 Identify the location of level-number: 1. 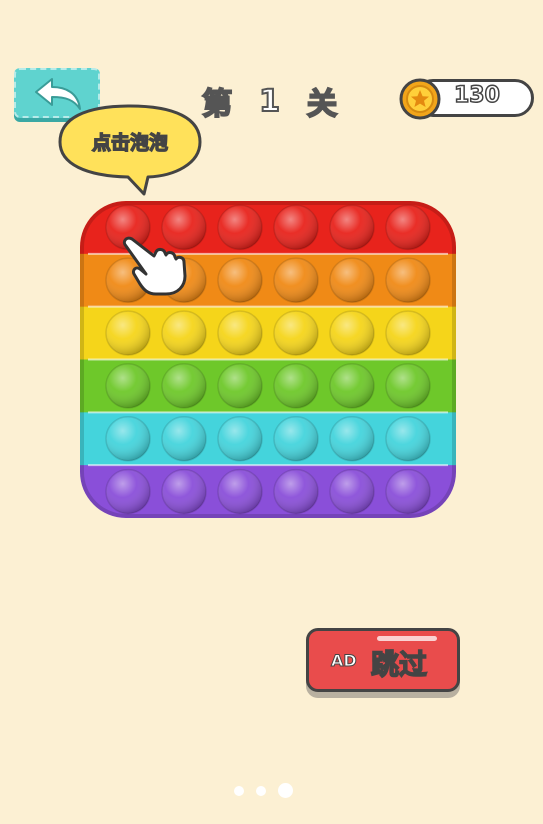
(269, 101).